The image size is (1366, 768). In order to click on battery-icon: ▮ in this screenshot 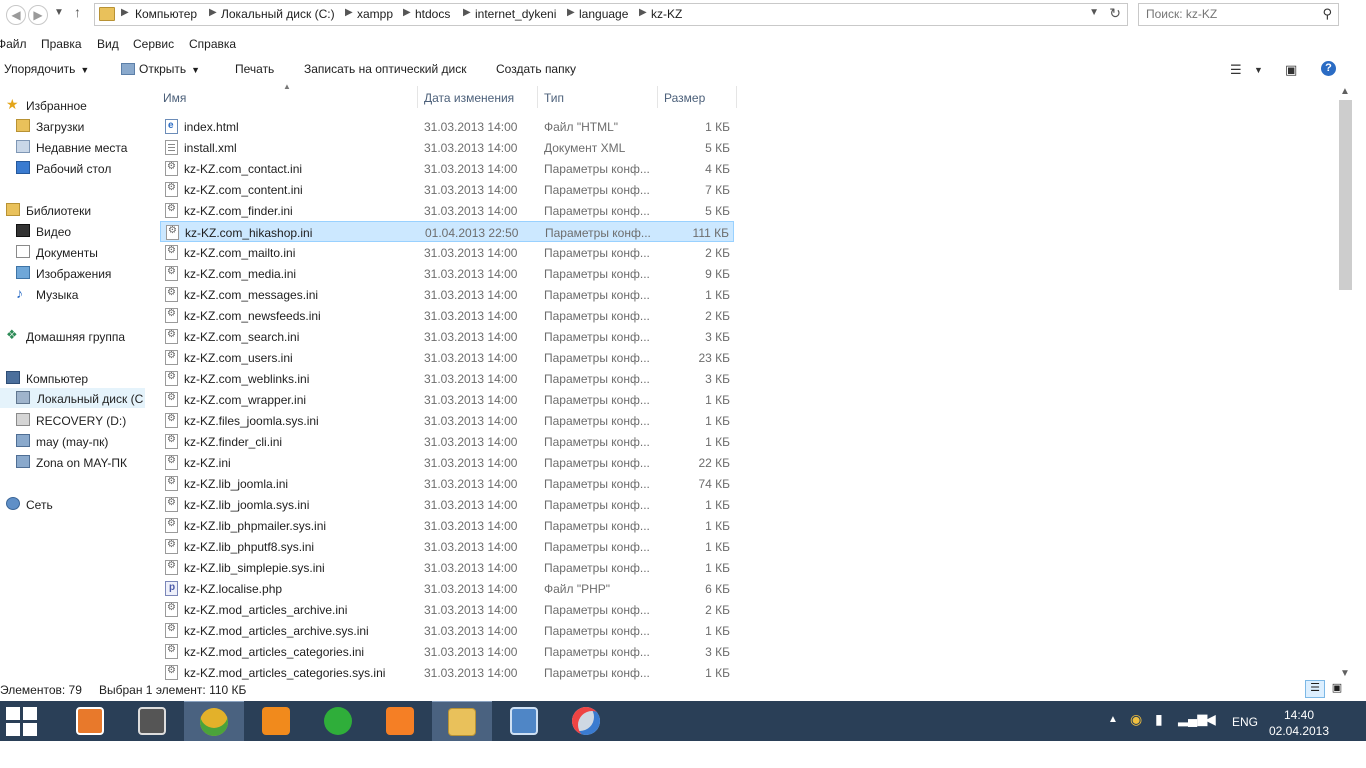, I will do `click(1159, 719)`.